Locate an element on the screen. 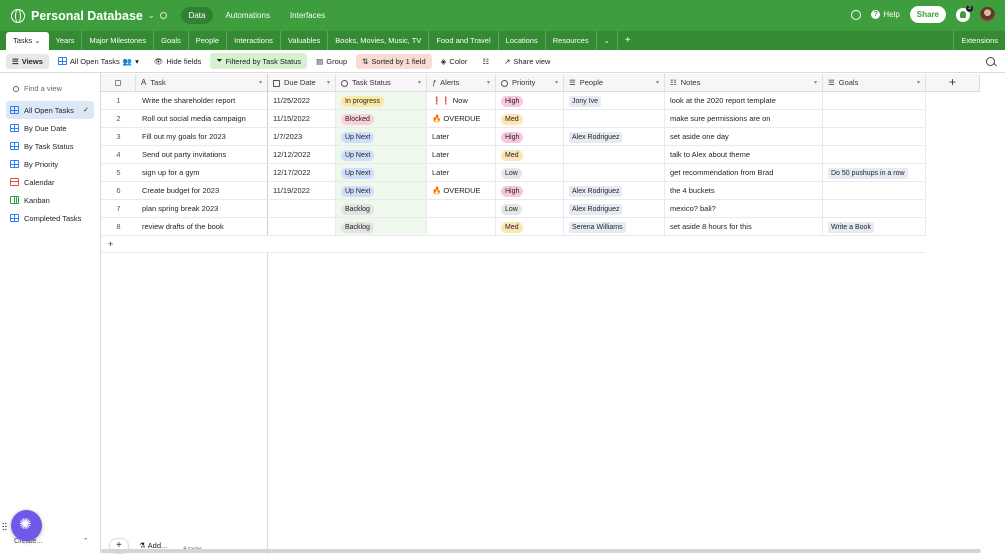 The width and height of the screenshot is (1005, 554). task-cell: Fill out my goals for 2023 is located at coordinates (202, 136).